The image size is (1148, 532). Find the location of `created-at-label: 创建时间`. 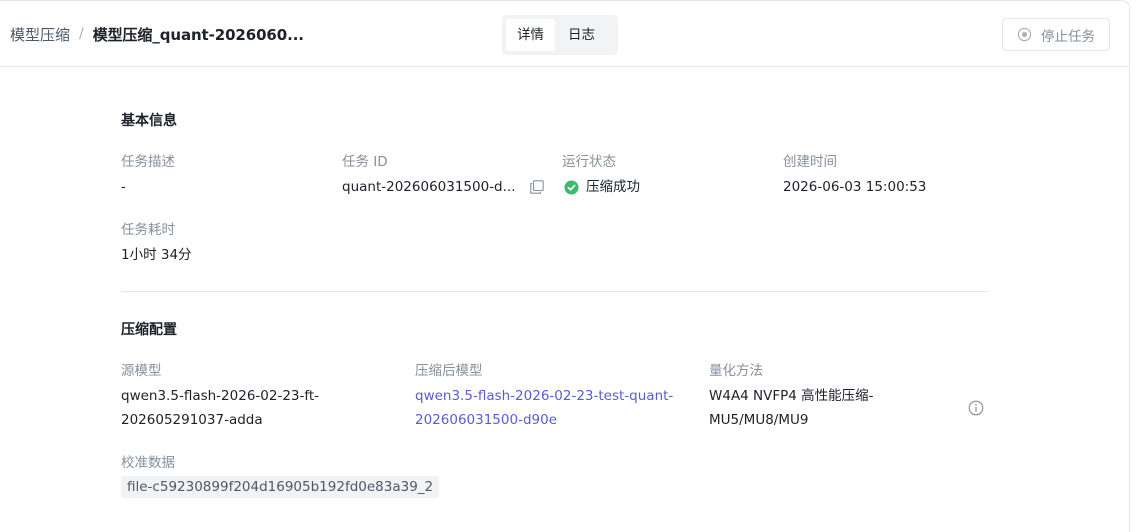

created-at-label: 创建时间 is located at coordinates (810, 162).